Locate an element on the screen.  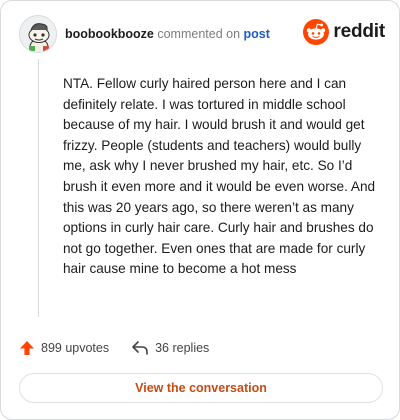
thread-line is located at coordinates (38, 188).